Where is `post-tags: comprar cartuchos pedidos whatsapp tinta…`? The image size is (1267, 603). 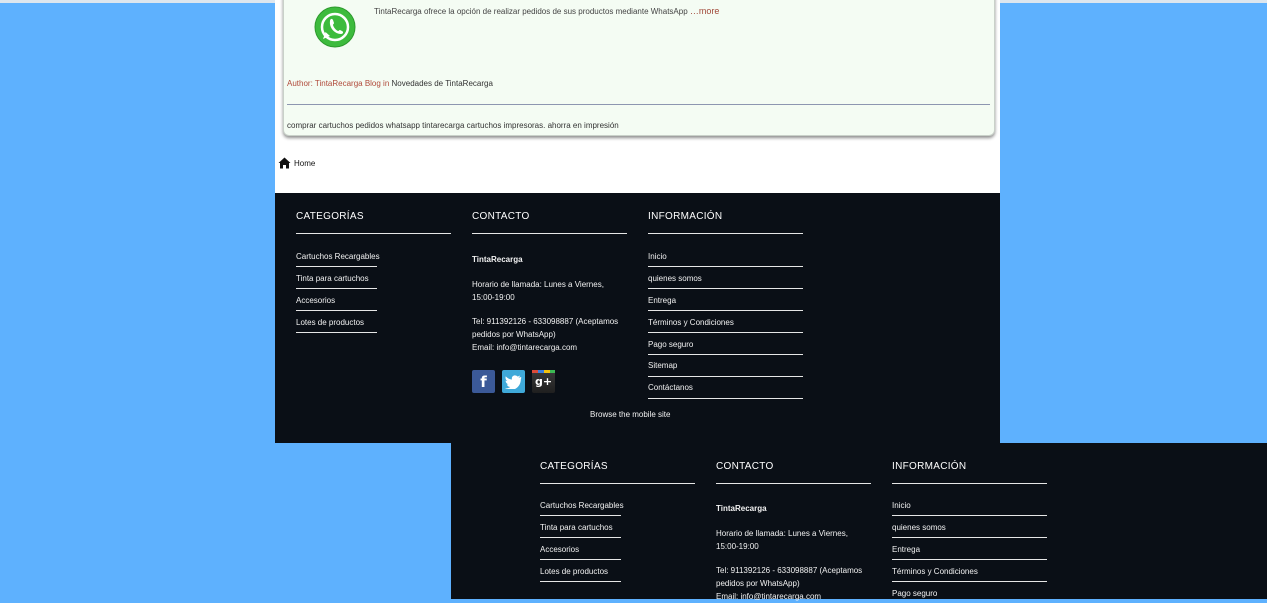 post-tags: comprar cartuchos pedidos whatsapp tinta… is located at coordinates (453, 125).